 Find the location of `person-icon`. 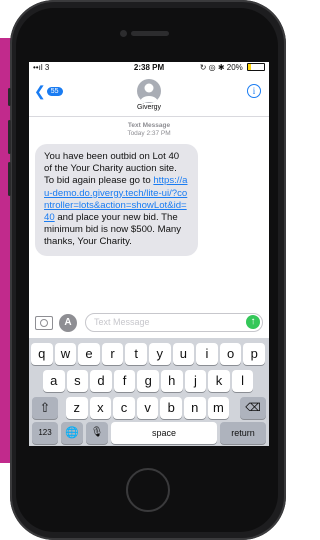

person-icon is located at coordinates (149, 92).